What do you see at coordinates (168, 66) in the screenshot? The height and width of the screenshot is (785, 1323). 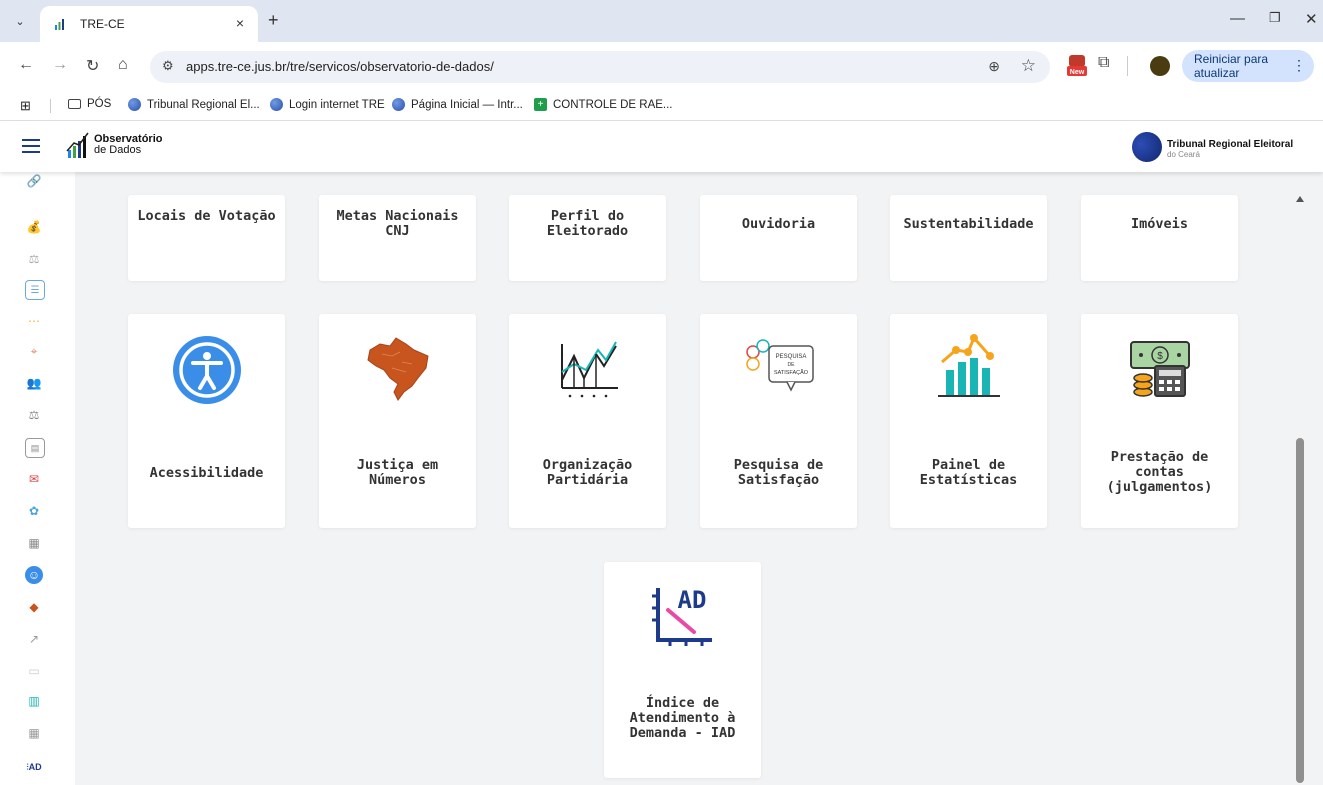 I see `site-info-icon: ⚙` at bounding box center [168, 66].